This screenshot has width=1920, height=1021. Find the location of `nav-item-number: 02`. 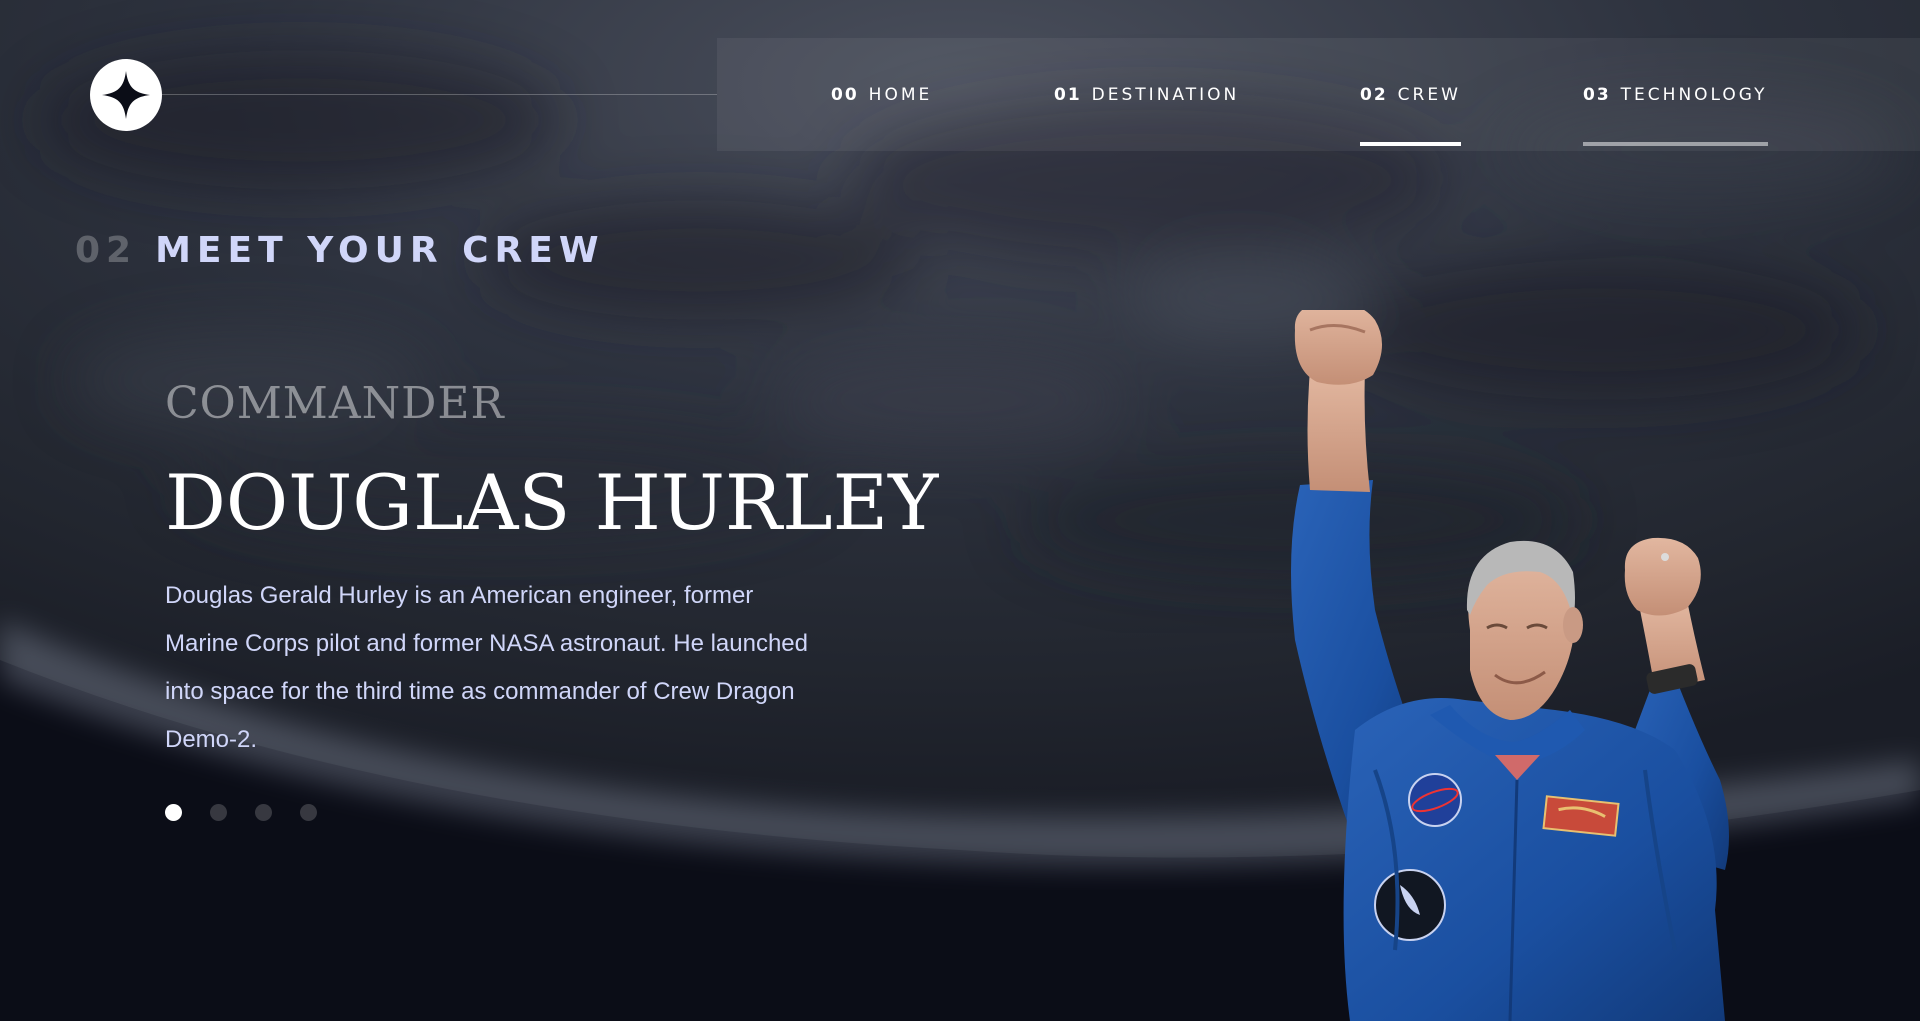

nav-item-number: 02 is located at coordinates (1374, 94).